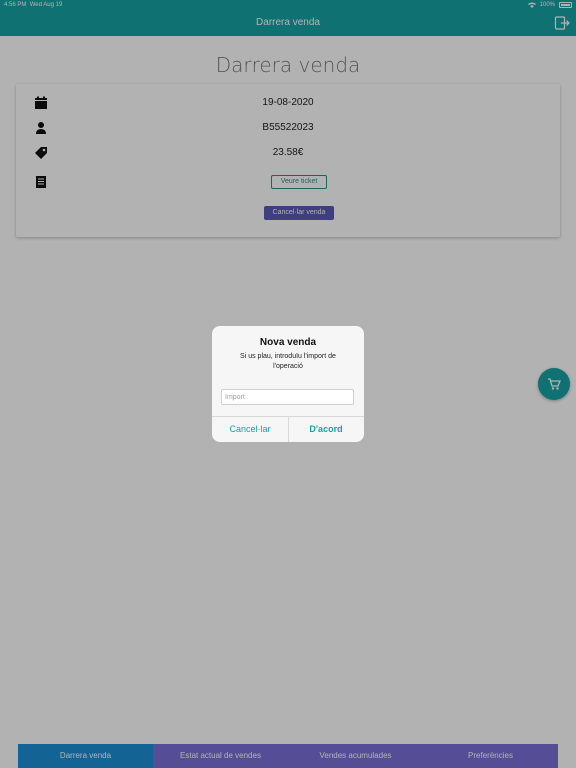 This screenshot has height=768, width=576. Describe the element at coordinates (287, 397) in the screenshot. I see `amount-input` at that location.